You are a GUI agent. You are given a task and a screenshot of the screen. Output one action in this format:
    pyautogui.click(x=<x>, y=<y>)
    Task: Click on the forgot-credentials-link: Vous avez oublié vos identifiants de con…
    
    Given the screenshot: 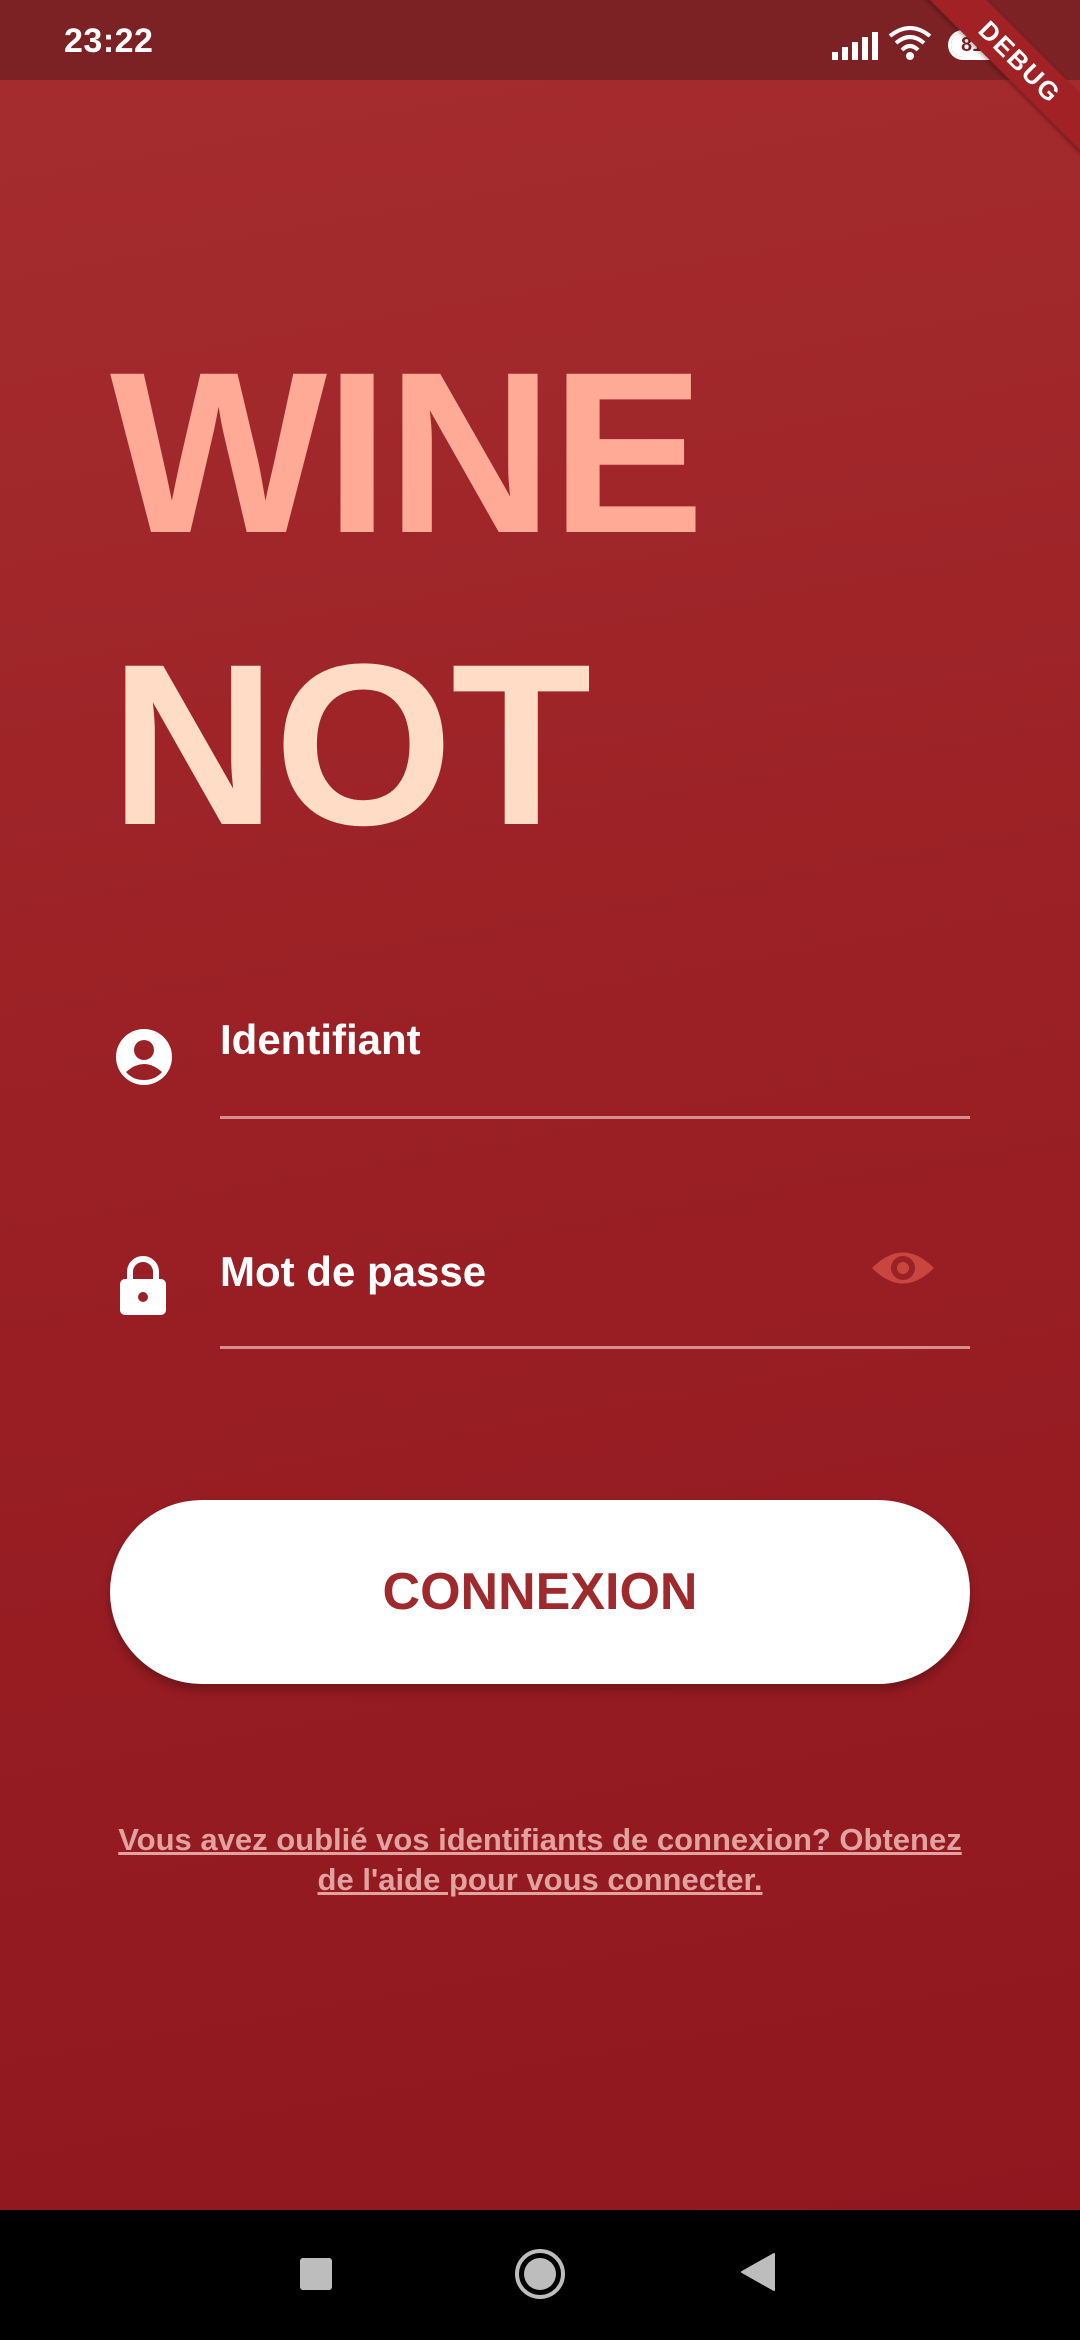 What is the action you would take?
    pyautogui.click(x=540, y=1860)
    